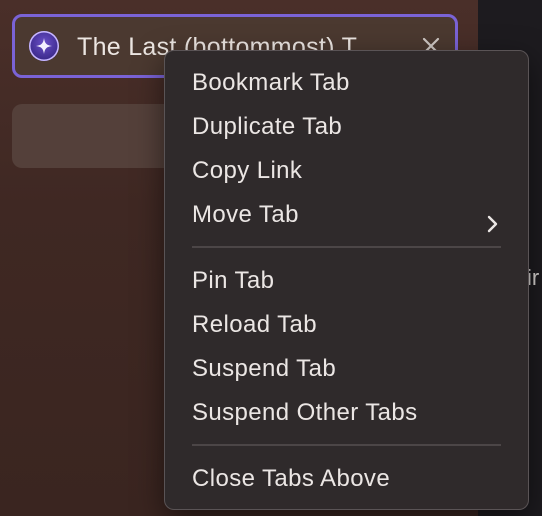  I want to click on menu-item-pin-tab: Pin Tab, so click(346, 281).